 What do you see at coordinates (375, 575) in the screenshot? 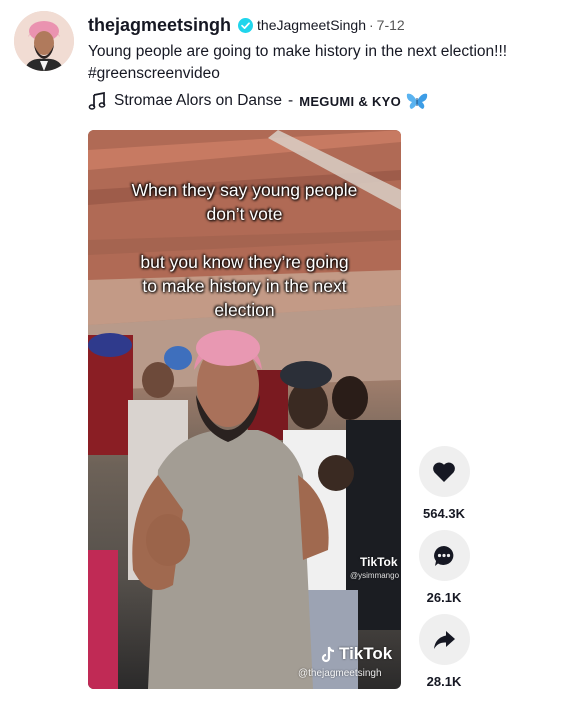
I see `watermark-small-username: @ysimmango` at bounding box center [375, 575].